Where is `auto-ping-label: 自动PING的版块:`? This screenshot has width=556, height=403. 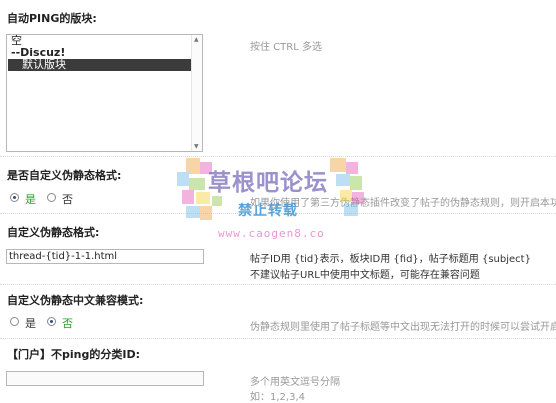
auto-ping-label: 自动PING的版块: is located at coordinates (52, 18).